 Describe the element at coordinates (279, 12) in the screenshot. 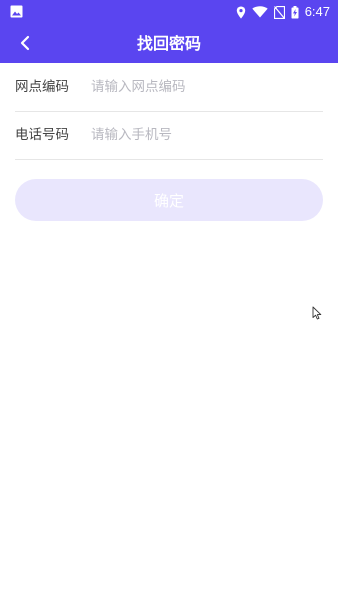

I see `no-sim-icon` at that location.